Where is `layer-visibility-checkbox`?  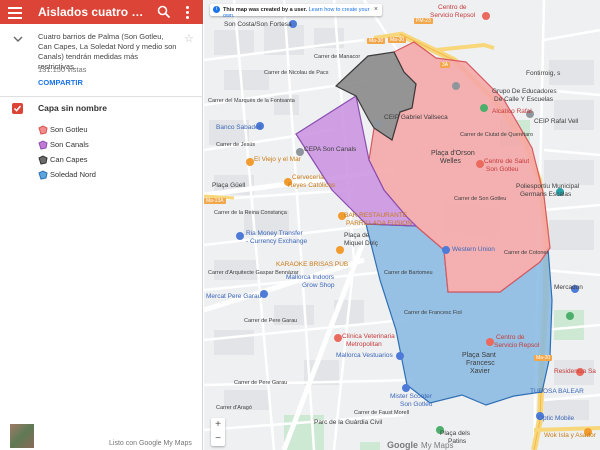
layer-visibility-checkbox is located at coordinates (17, 108).